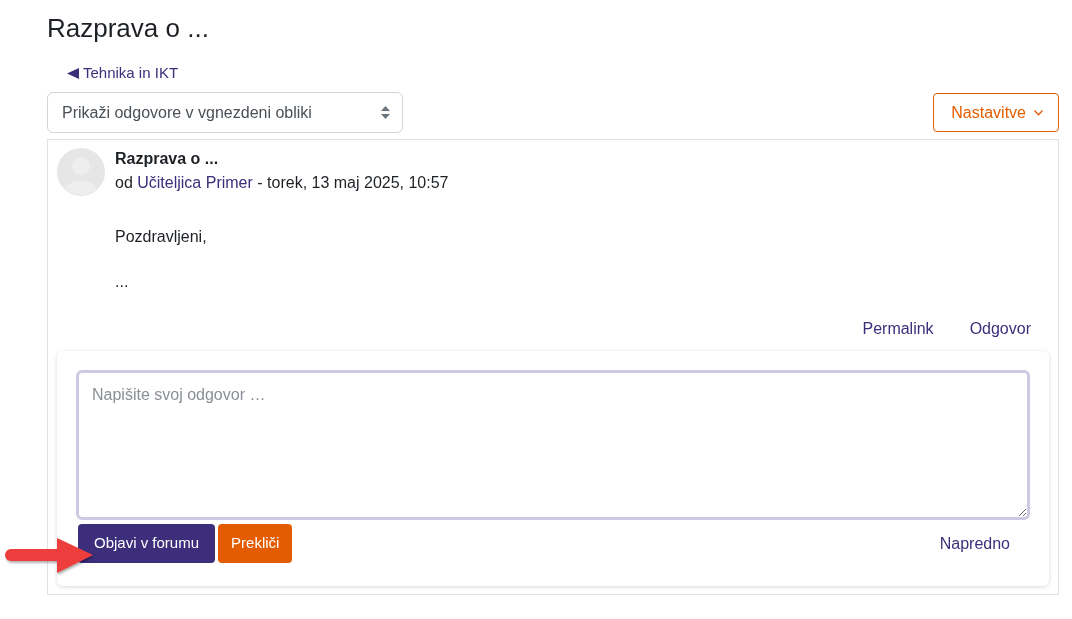 The width and height of the screenshot is (1072, 619). Describe the element at coordinates (73, 73) in the screenshot. I see `triangle-left-icon` at that location.